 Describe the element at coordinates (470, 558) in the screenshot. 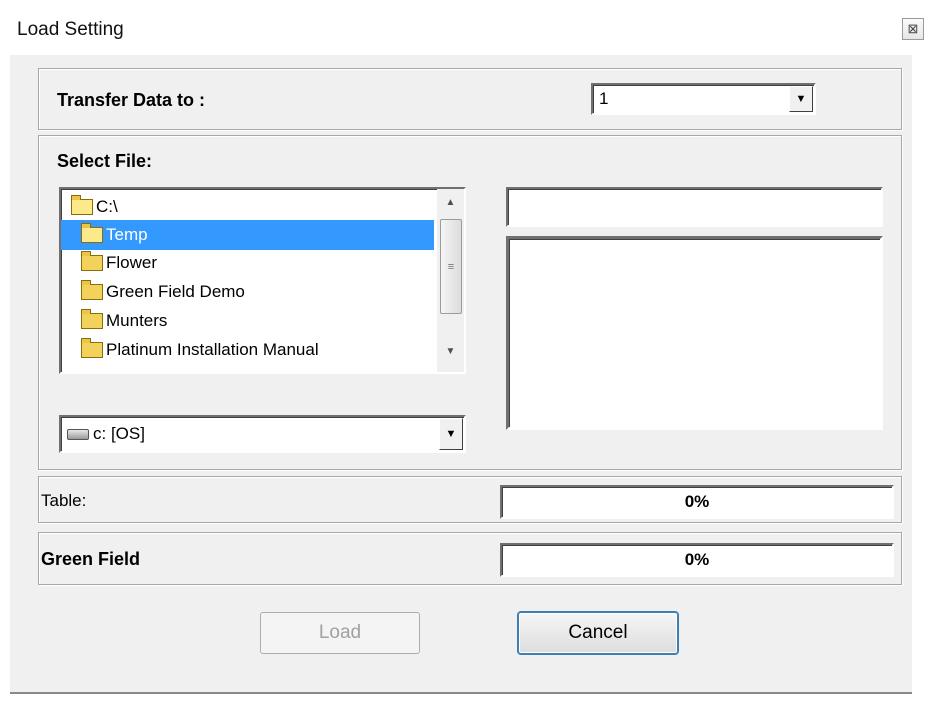

I see `green-field-progress-group: Green Field 0%` at that location.